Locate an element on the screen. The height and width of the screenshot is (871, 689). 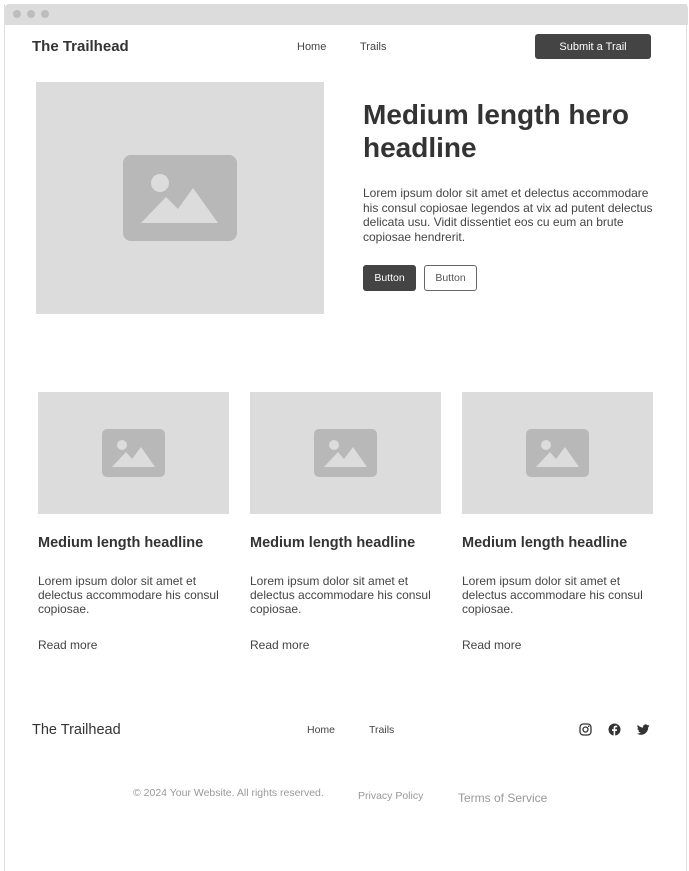
window-minimize-dot is located at coordinates (31, 14).